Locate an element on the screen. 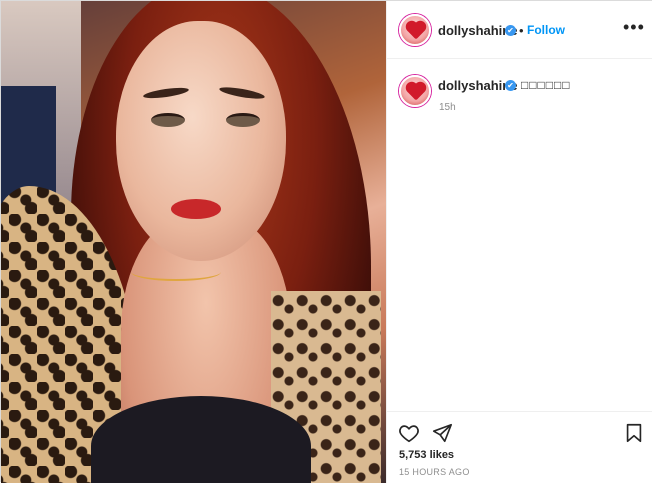 This screenshot has width=652, height=483. follow-button: Follow is located at coordinates (546, 30).